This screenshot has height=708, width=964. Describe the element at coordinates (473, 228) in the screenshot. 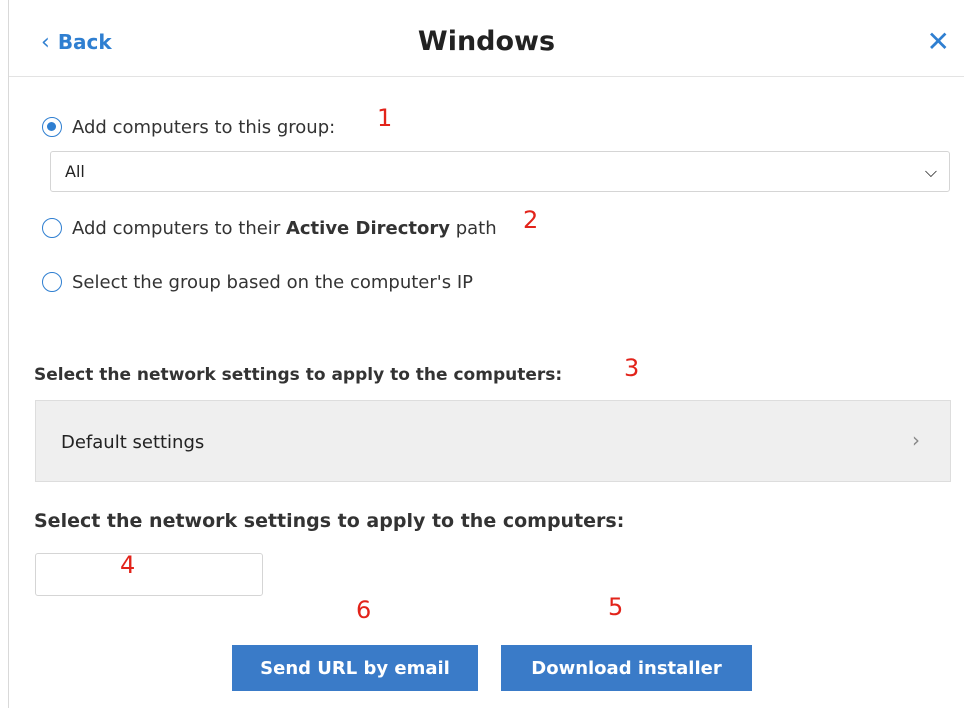

I see `radio-active-directory-suffix: path` at that location.